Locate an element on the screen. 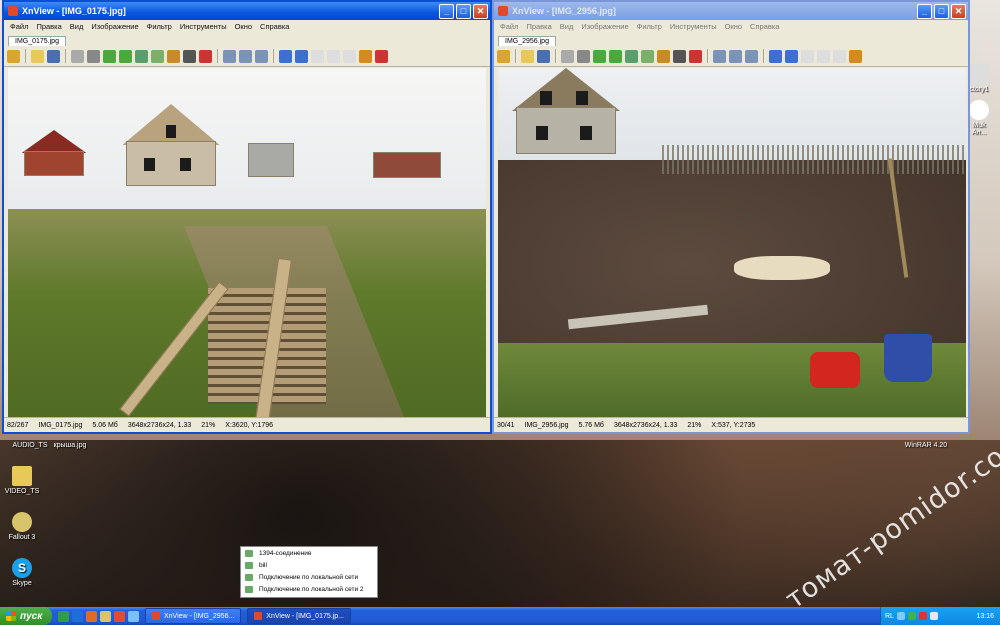 Image resolution: width=1000 pixels, height=625 pixels. photo-house-brick is located at coordinates (407, 165).